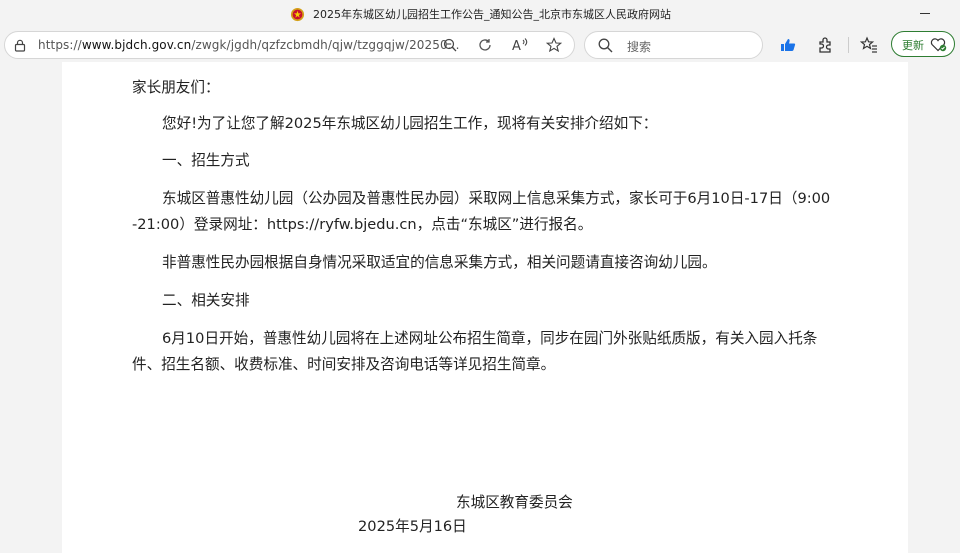  Describe the element at coordinates (514, 502) in the screenshot. I see `signature-organization: 东城区教育委员会` at that location.